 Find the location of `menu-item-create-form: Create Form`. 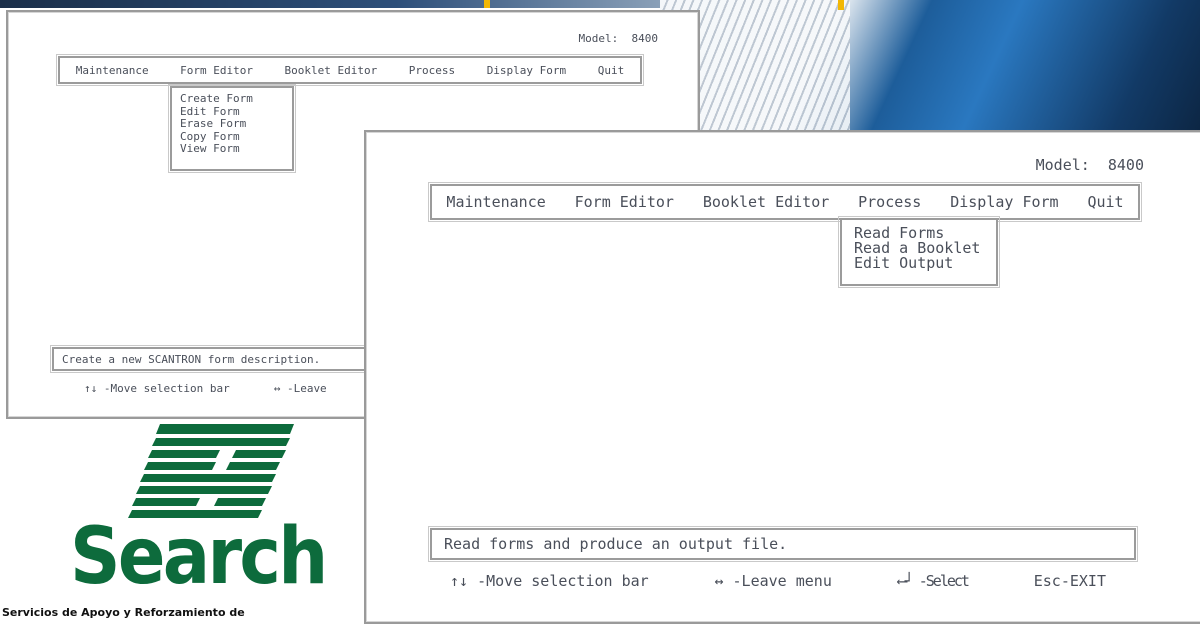

menu-item-create-form: Create Form is located at coordinates (236, 99).